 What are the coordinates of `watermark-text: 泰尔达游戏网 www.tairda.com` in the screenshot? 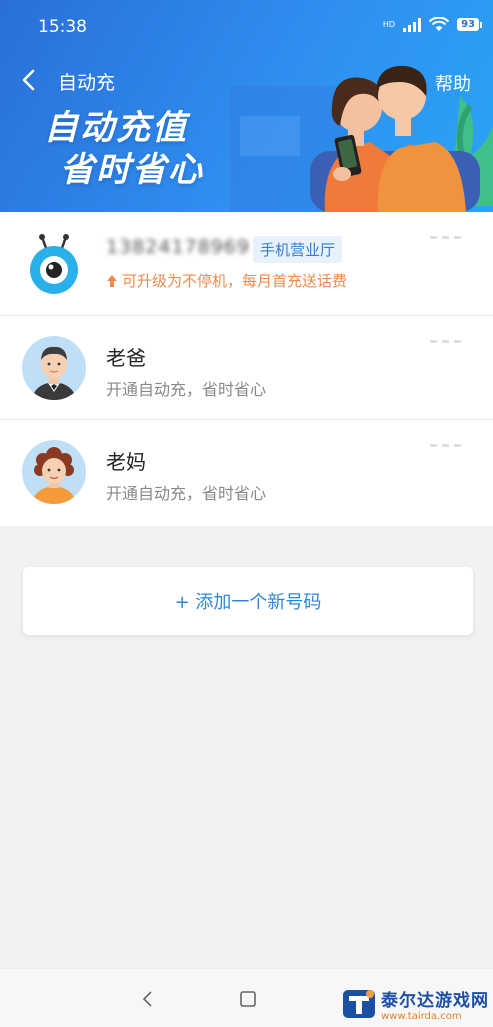 It's located at (435, 1004).